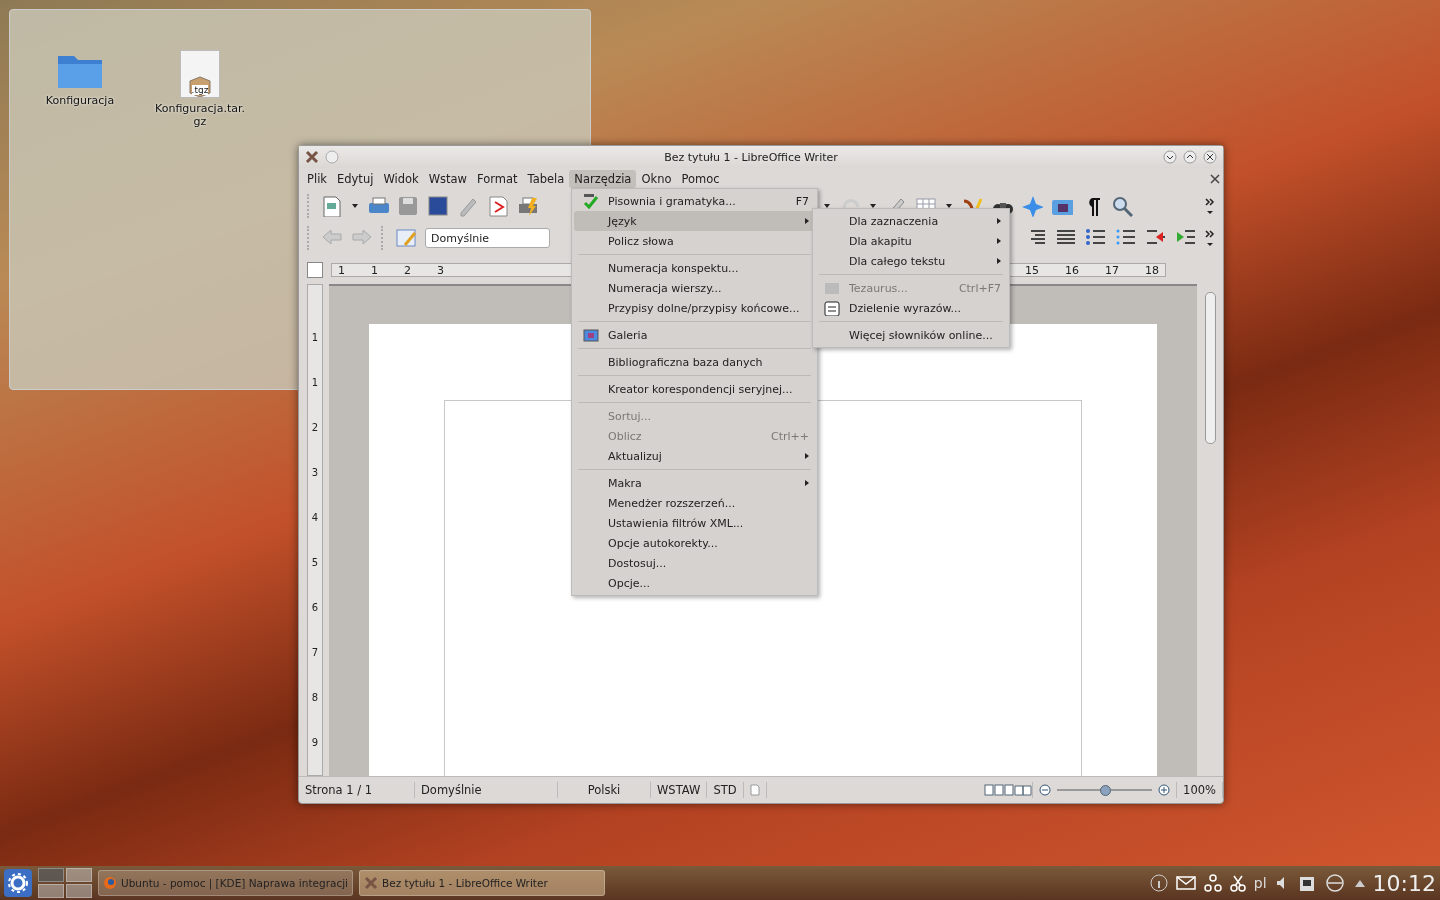 The width and height of the screenshot is (1440, 900). Describe the element at coordinates (315, 472) in the screenshot. I see `ruler-number: 3` at that location.